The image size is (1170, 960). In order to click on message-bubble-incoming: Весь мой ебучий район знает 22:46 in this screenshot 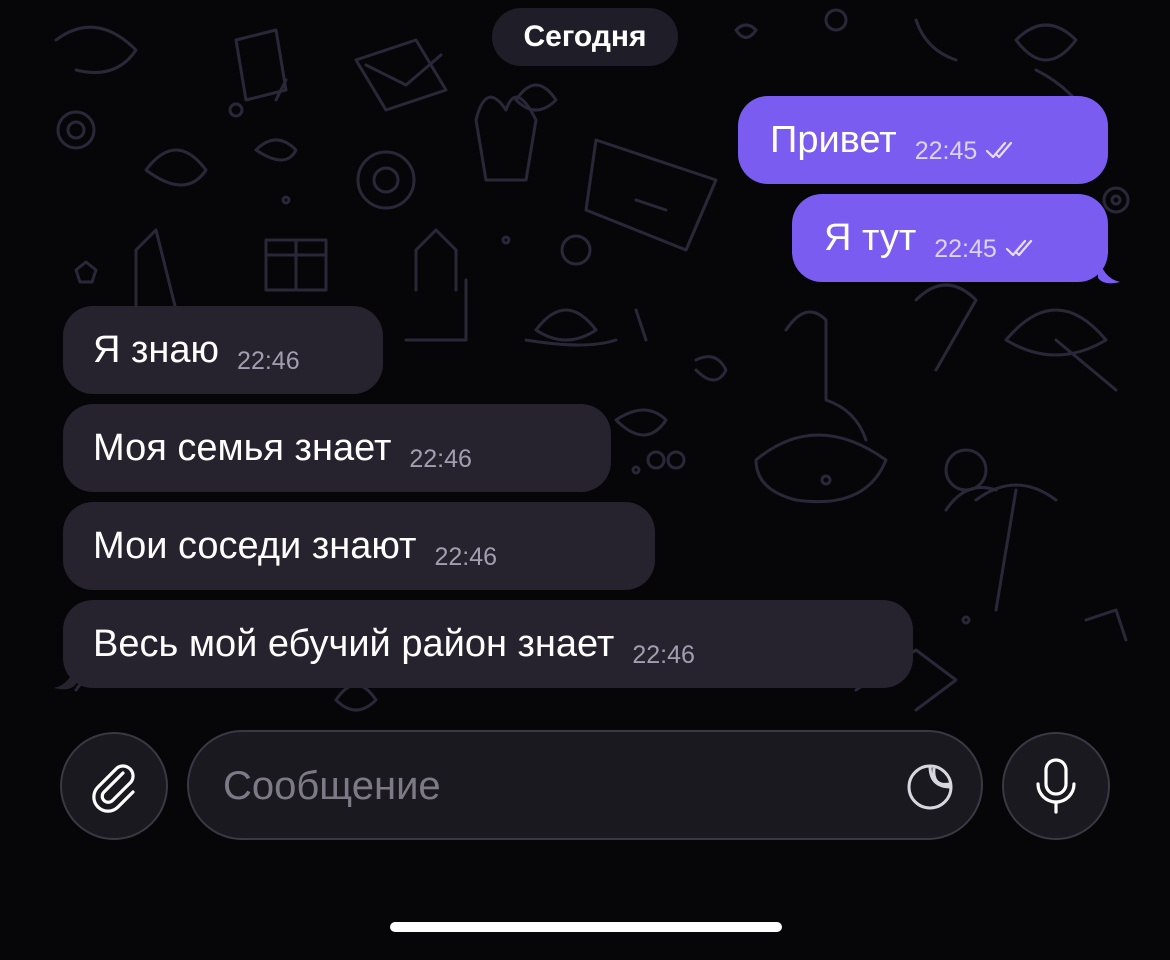, I will do `click(488, 644)`.